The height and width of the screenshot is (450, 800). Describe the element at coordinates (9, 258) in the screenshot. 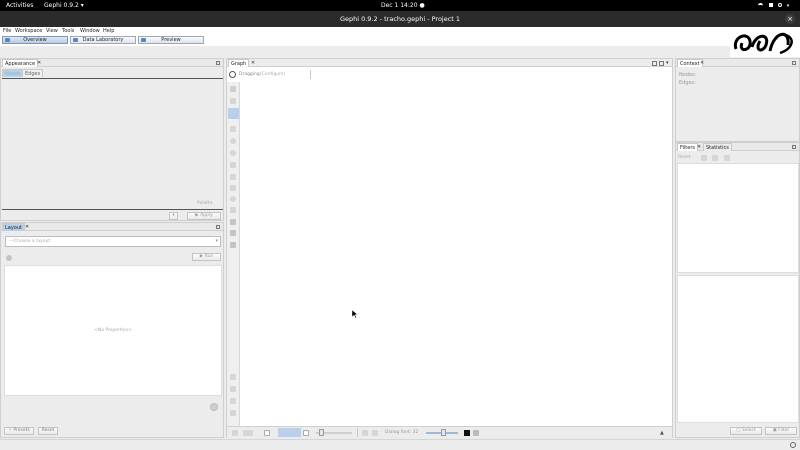

I see `info-icon` at that location.